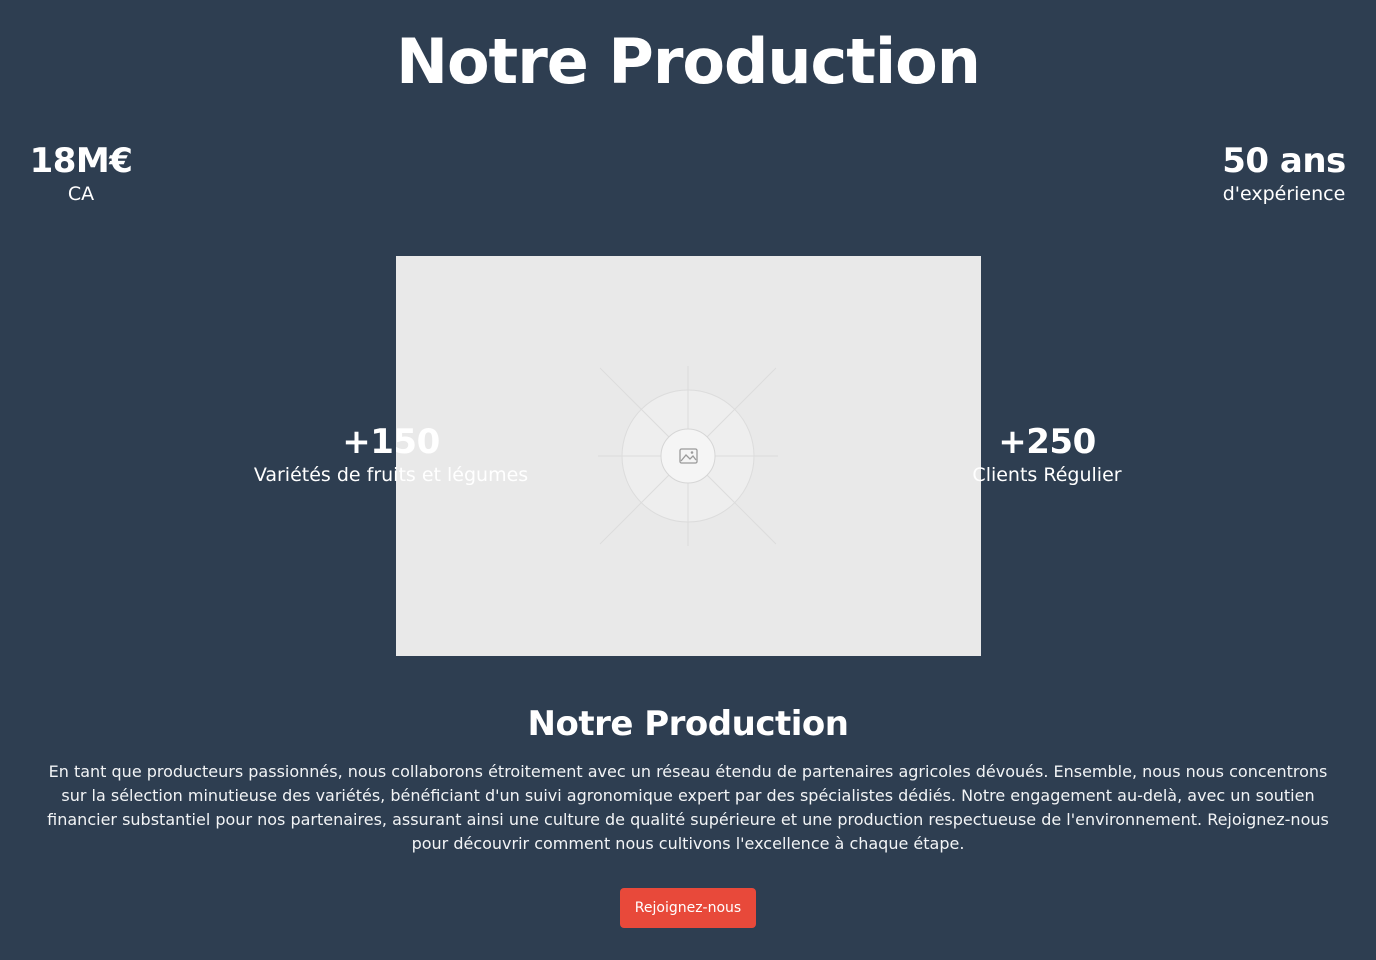 This screenshot has height=960, width=1376. What do you see at coordinates (688, 724) in the screenshot?
I see `section-title: Notre Production` at bounding box center [688, 724].